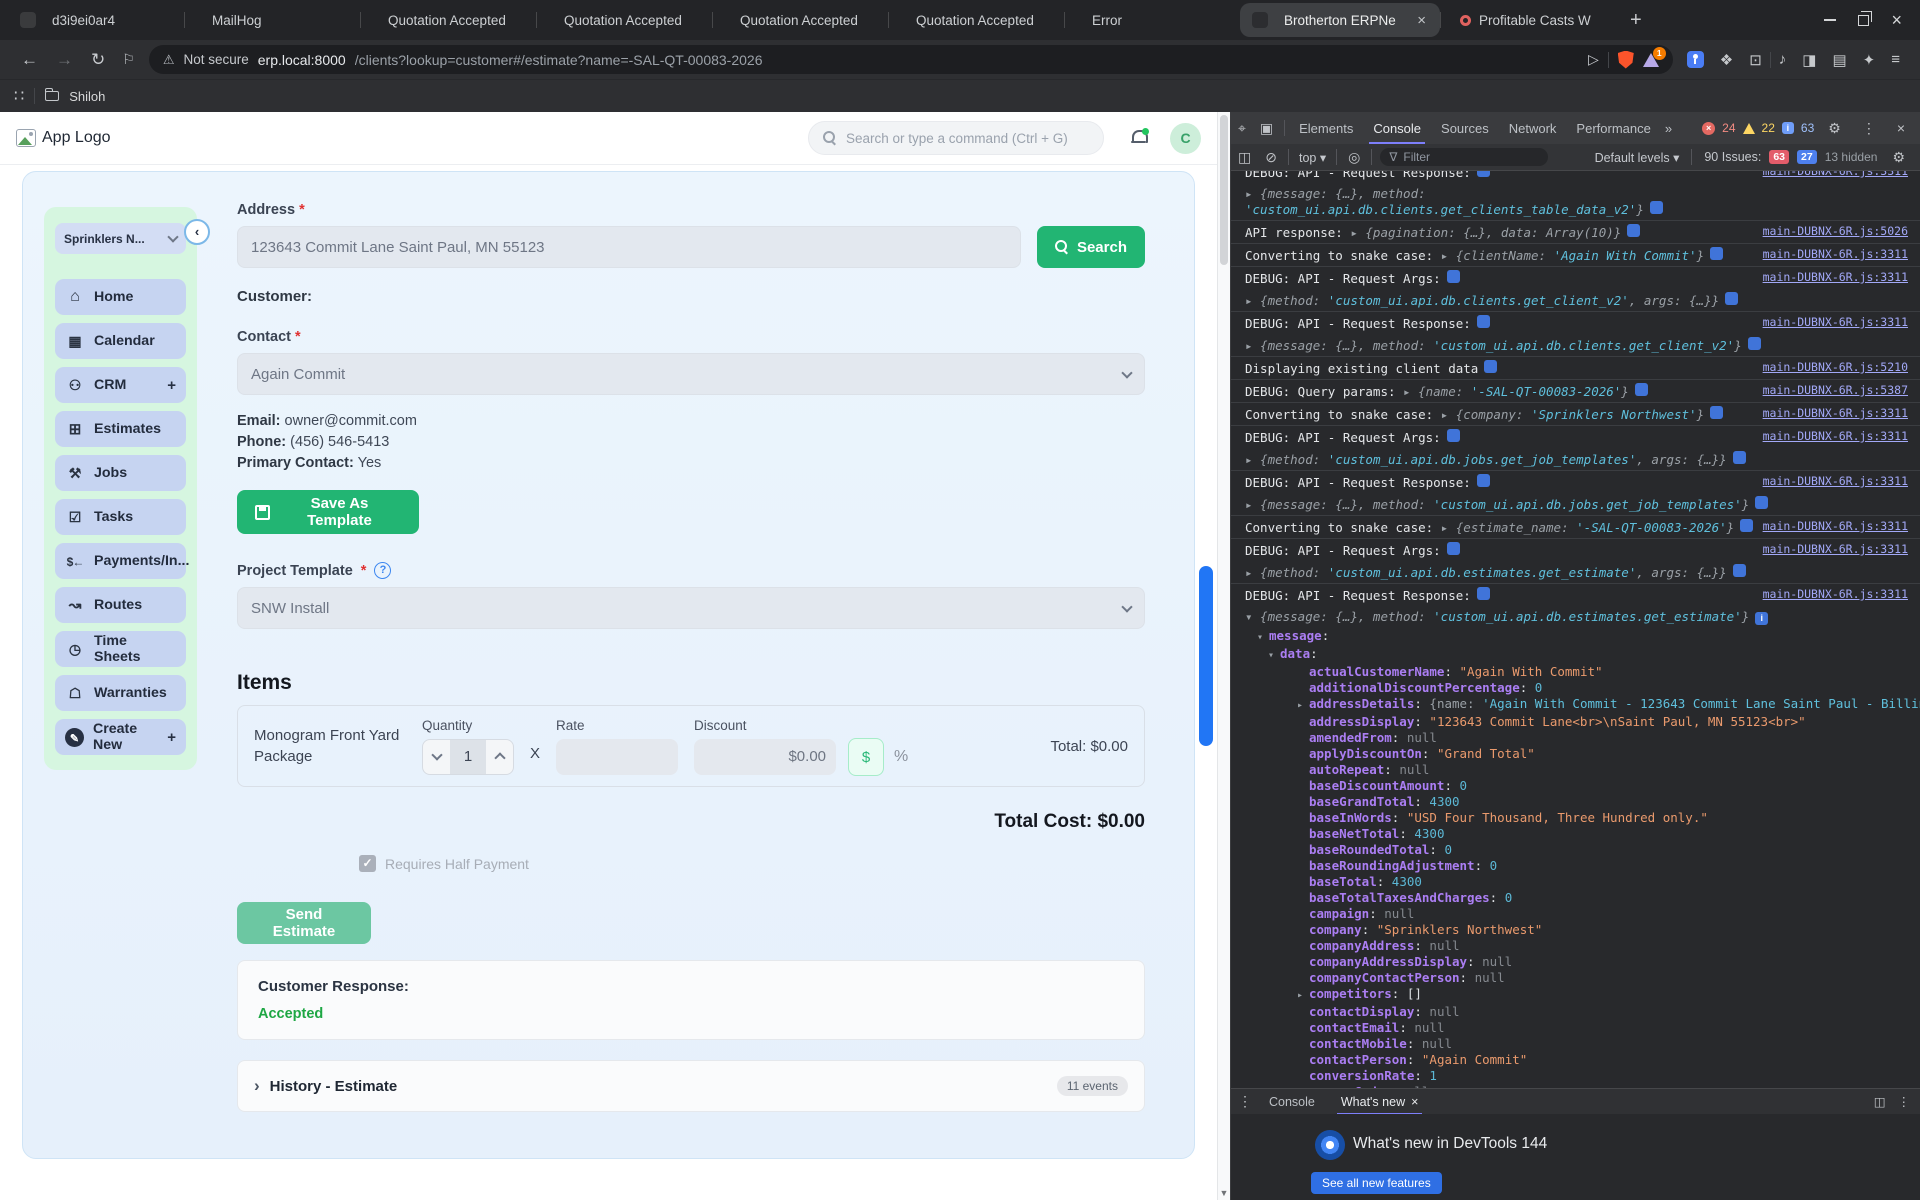 This screenshot has height=1200, width=1920. Describe the element at coordinates (1185, 138) in the screenshot. I see `user-avatar: C` at that location.